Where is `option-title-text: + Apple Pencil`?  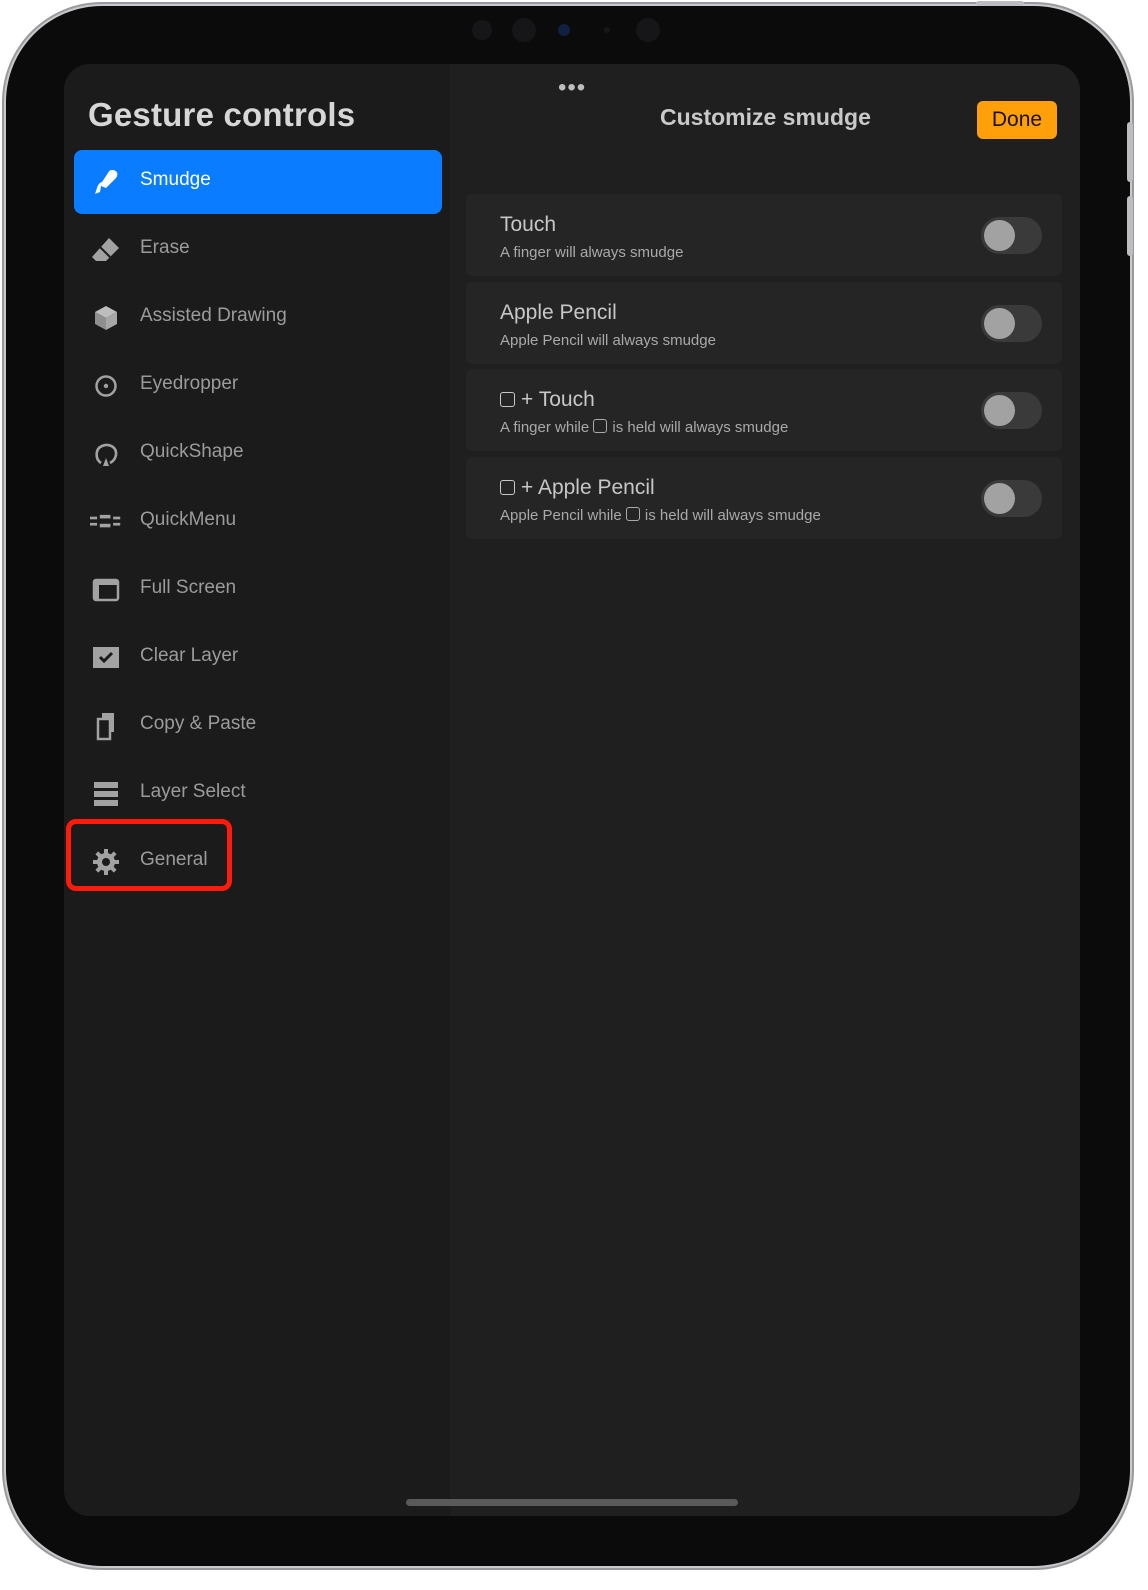
option-title-text: + Apple Pencil is located at coordinates (588, 487).